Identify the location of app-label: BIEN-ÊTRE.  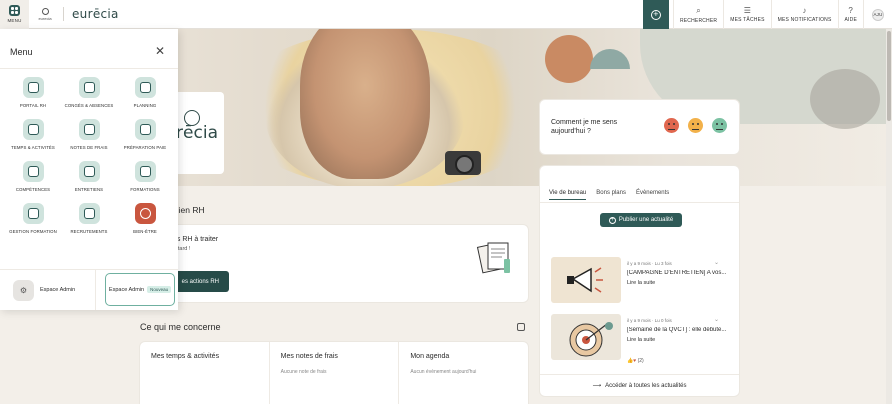
(145, 231).